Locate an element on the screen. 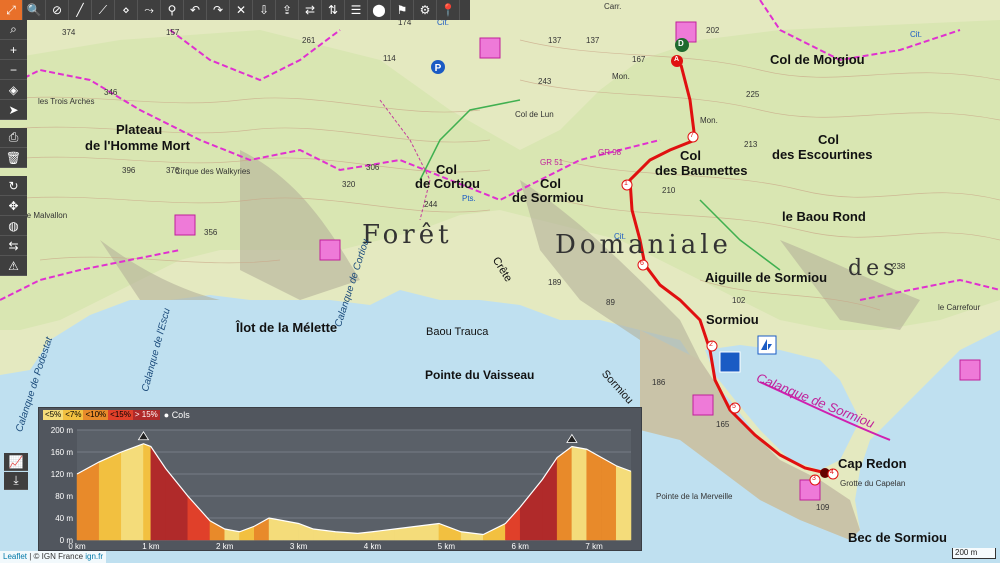 Image resolution: width=1000 pixels, height=563 pixels. elevation-label: 109 is located at coordinates (823, 507).